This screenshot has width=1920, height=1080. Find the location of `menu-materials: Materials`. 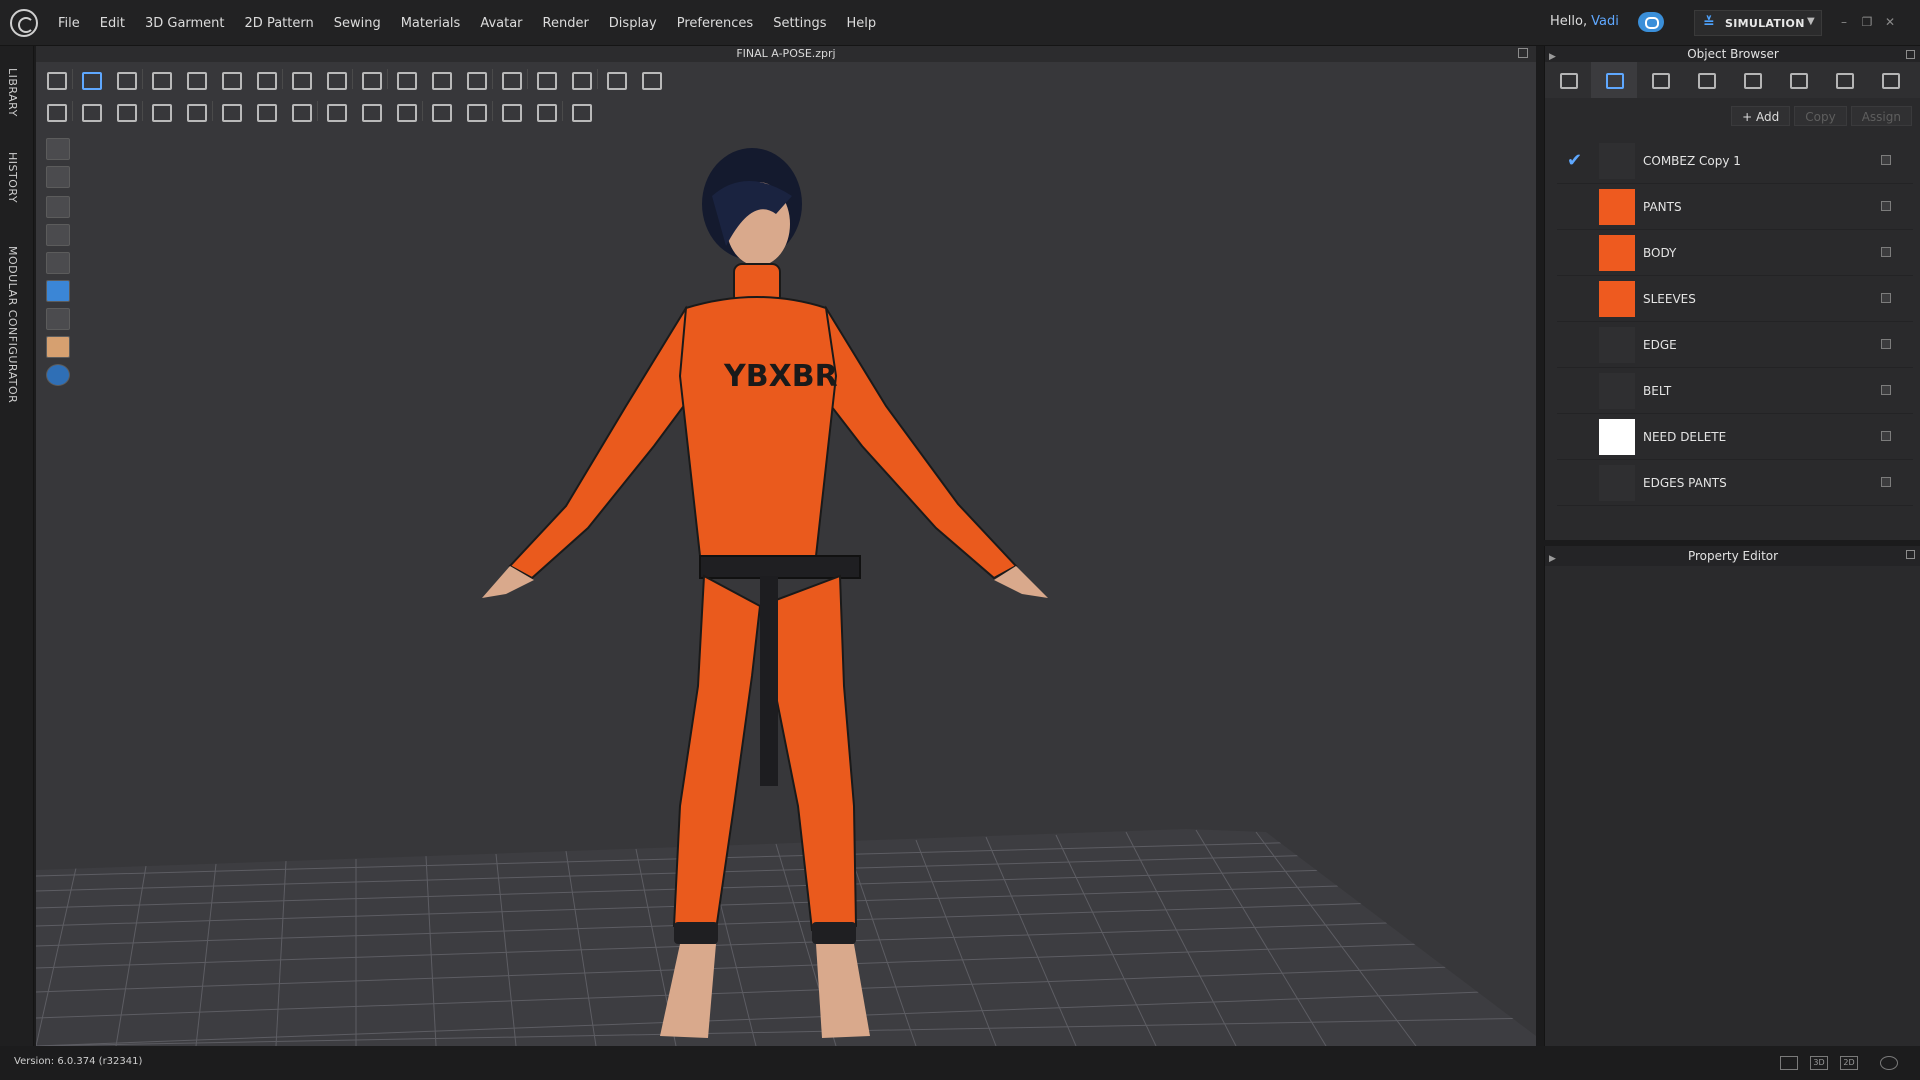

menu-materials: Materials is located at coordinates (431, 23).